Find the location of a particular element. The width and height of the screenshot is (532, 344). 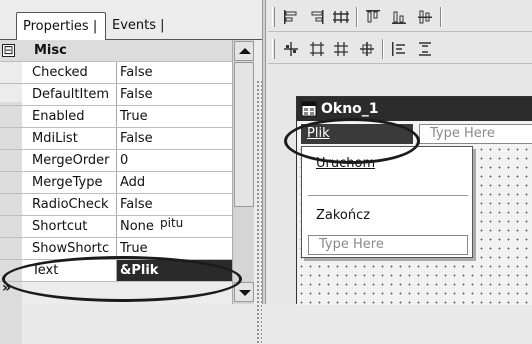

property-name: ShowShortc is located at coordinates (69, 248).